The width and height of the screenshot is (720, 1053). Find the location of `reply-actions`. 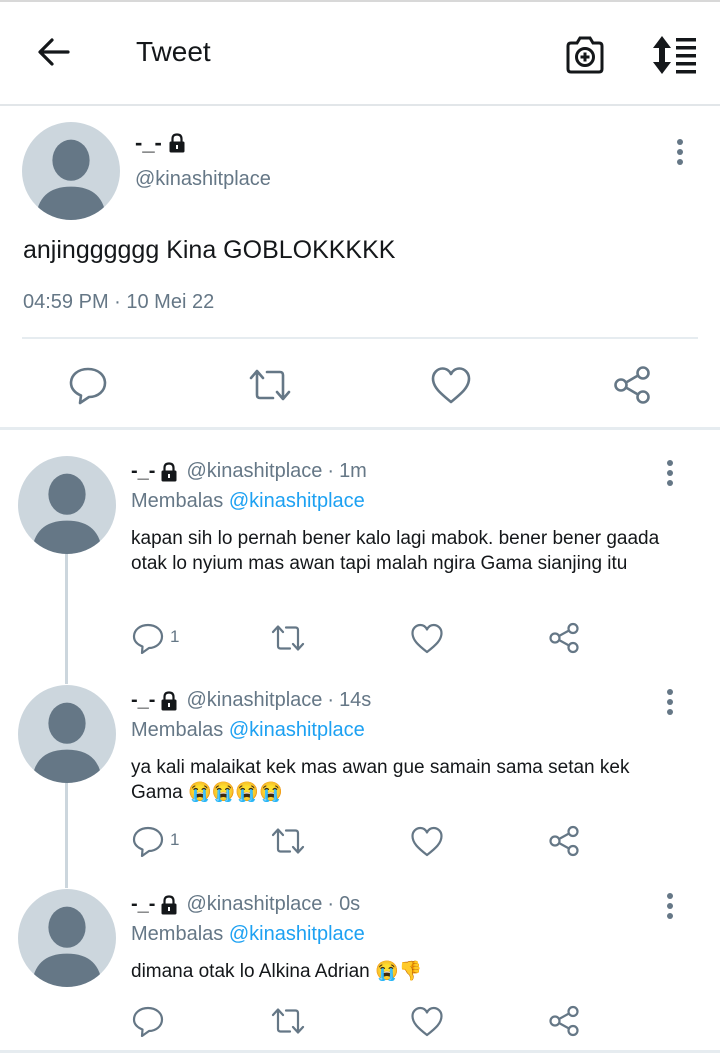

reply-actions is located at coordinates (360, 1021).